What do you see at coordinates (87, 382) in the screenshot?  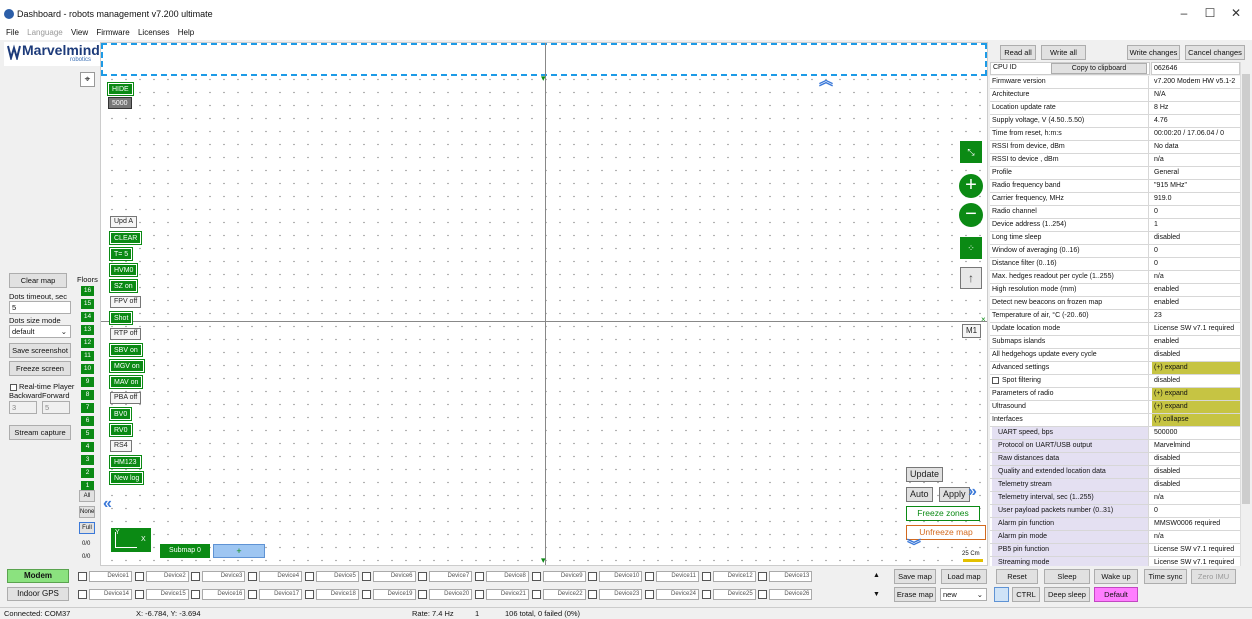 I see `floor-9: 9` at bounding box center [87, 382].